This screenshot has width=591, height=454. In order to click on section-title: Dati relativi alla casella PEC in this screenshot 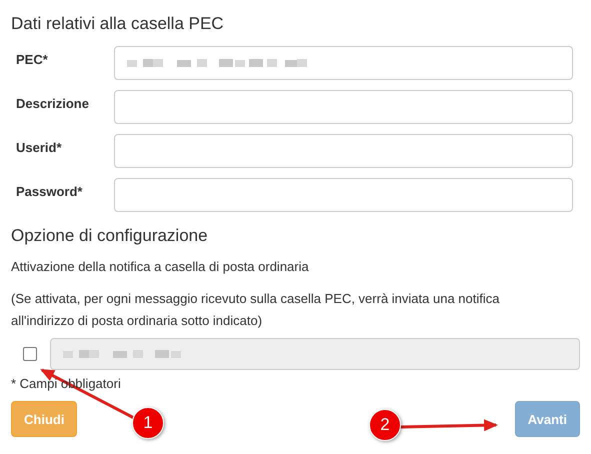, I will do `click(118, 24)`.